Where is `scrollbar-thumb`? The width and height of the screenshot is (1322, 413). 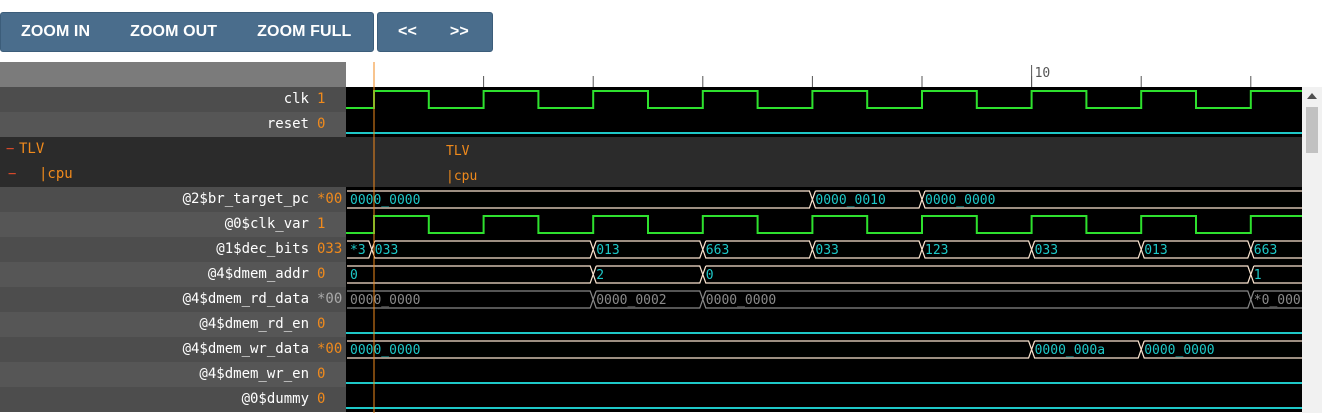
scrollbar-thumb is located at coordinates (1312, 130).